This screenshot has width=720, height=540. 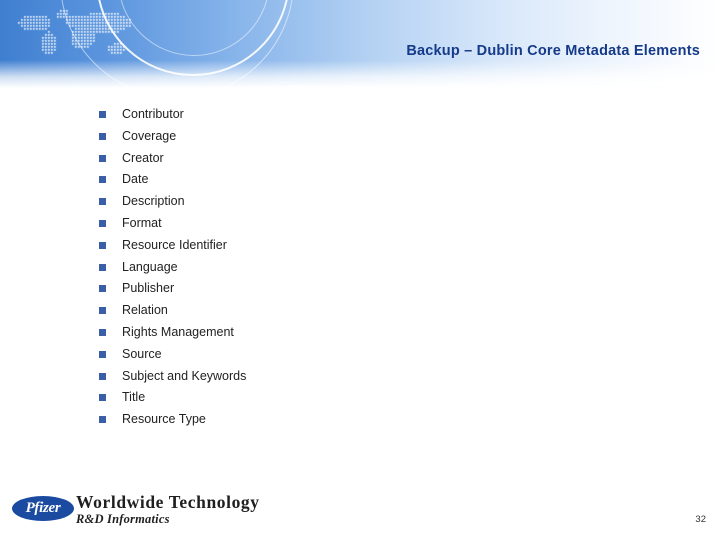 I want to click on page-number: 32, so click(x=700, y=519).